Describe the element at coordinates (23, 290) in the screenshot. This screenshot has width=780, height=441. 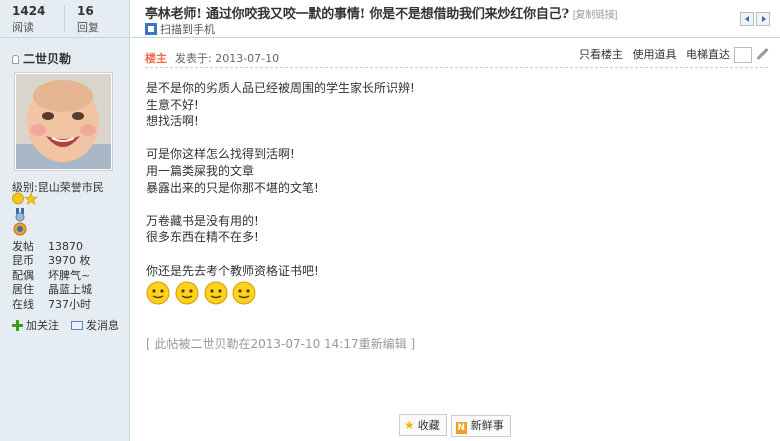
I see `info-key: 居住` at that location.